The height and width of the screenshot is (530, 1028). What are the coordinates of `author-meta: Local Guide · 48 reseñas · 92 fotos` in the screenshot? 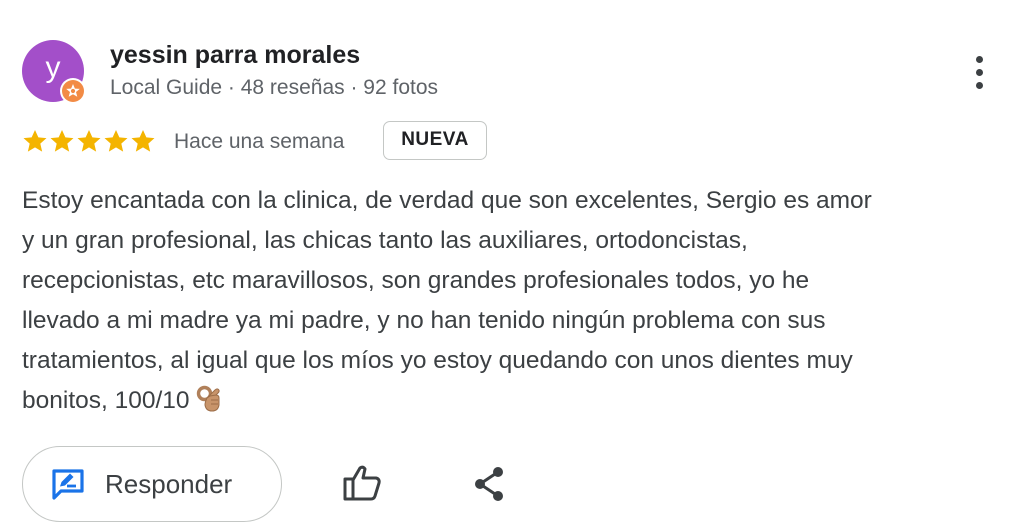 It's located at (274, 87).